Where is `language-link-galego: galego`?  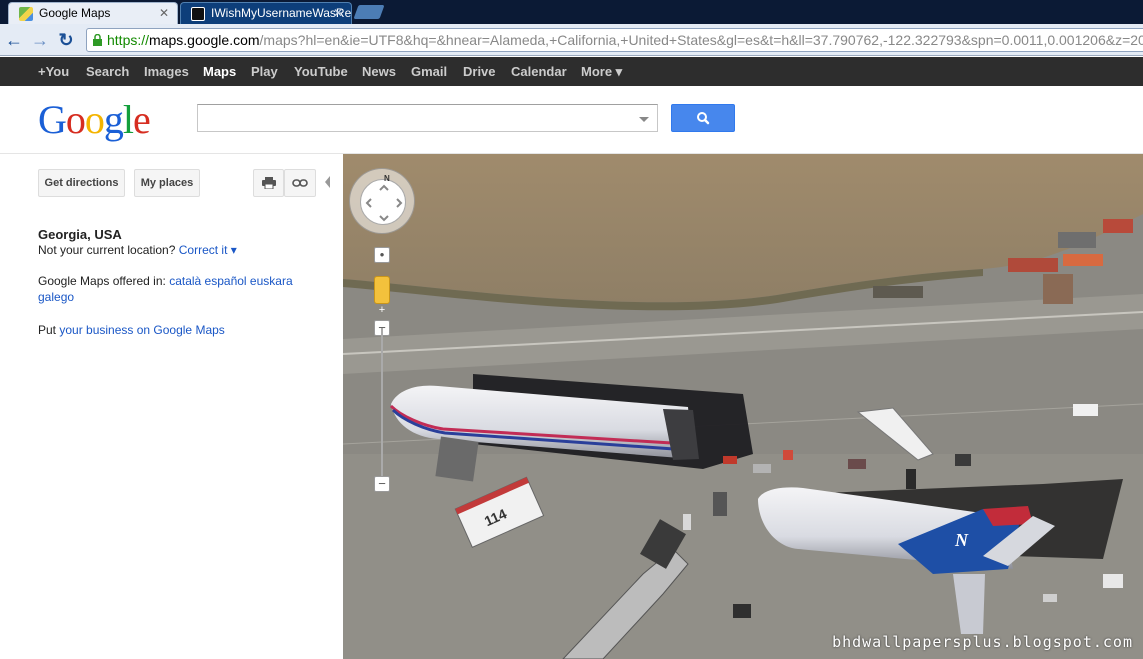
language-link-galego: galego is located at coordinates (56, 297).